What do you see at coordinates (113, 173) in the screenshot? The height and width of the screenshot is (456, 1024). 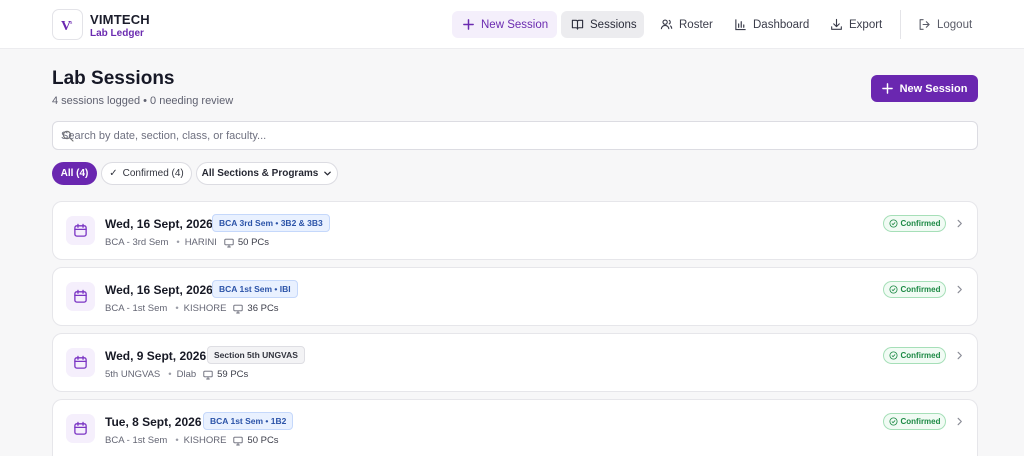 I see `check-icon: ✓` at bounding box center [113, 173].